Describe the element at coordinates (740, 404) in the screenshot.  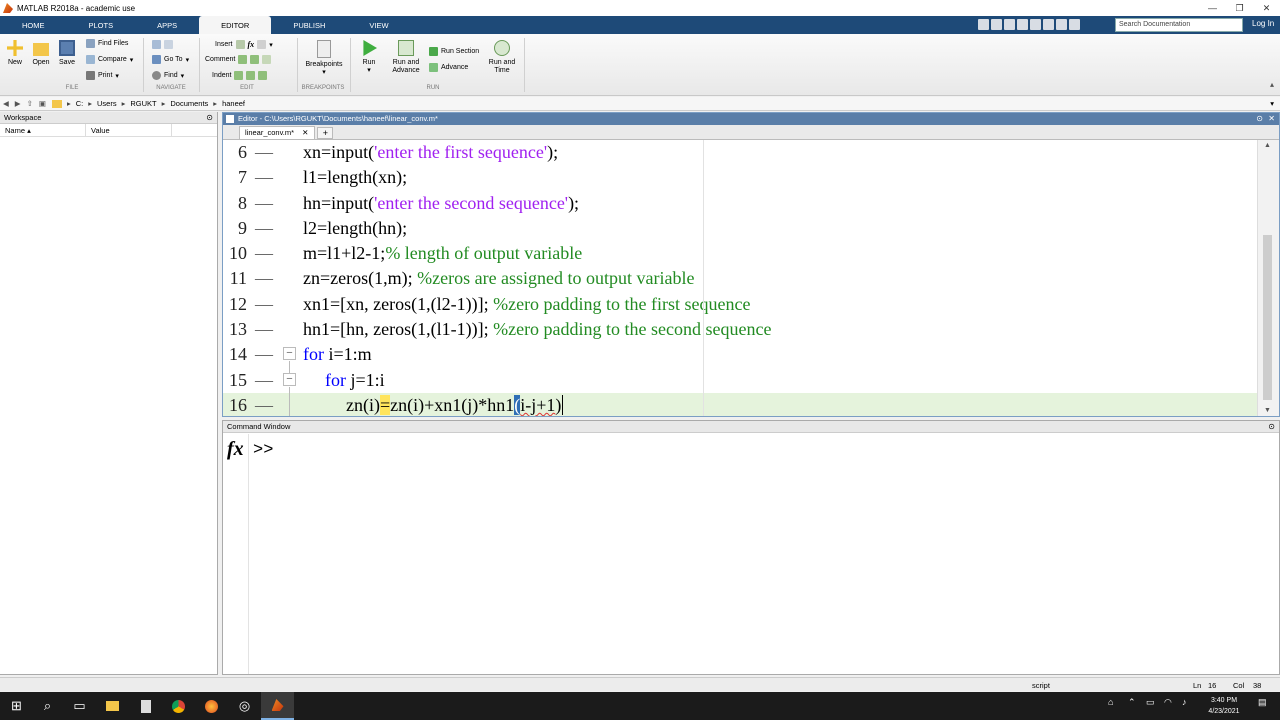
I see `code-line: 16—zn(i)=zn(i)+xn1(j)*hn1(i-j+1)​` at that location.